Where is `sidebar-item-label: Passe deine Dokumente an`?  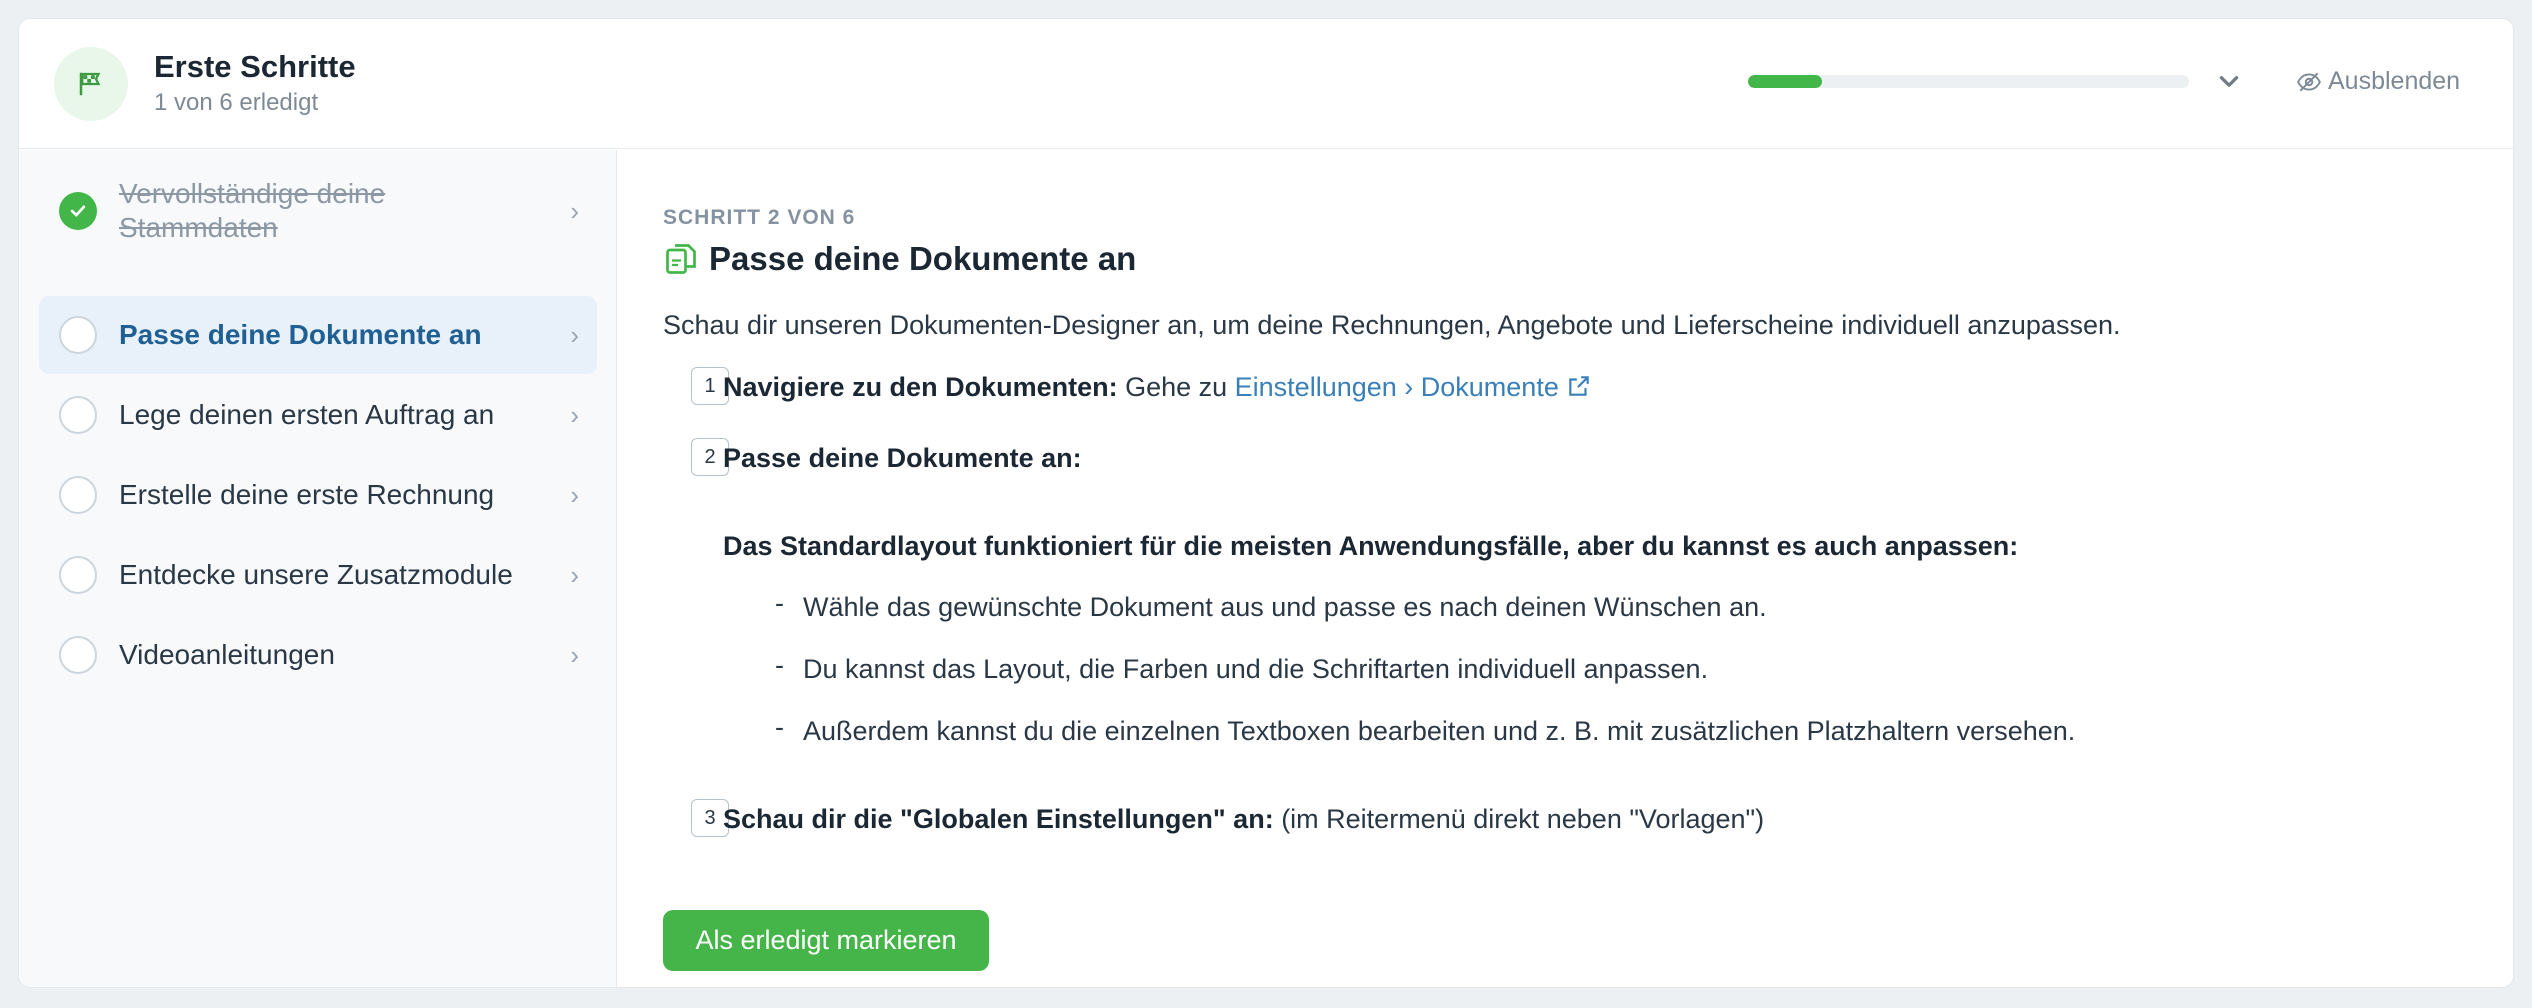 sidebar-item-label: Passe deine Dokumente an is located at coordinates (300, 334).